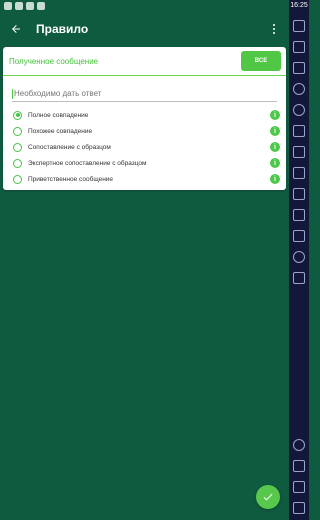 The height and width of the screenshot is (520, 320). What do you see at coordinates (12, 93) in the screenshot?
I see `text-cursor` at bounding box center [12, 93].